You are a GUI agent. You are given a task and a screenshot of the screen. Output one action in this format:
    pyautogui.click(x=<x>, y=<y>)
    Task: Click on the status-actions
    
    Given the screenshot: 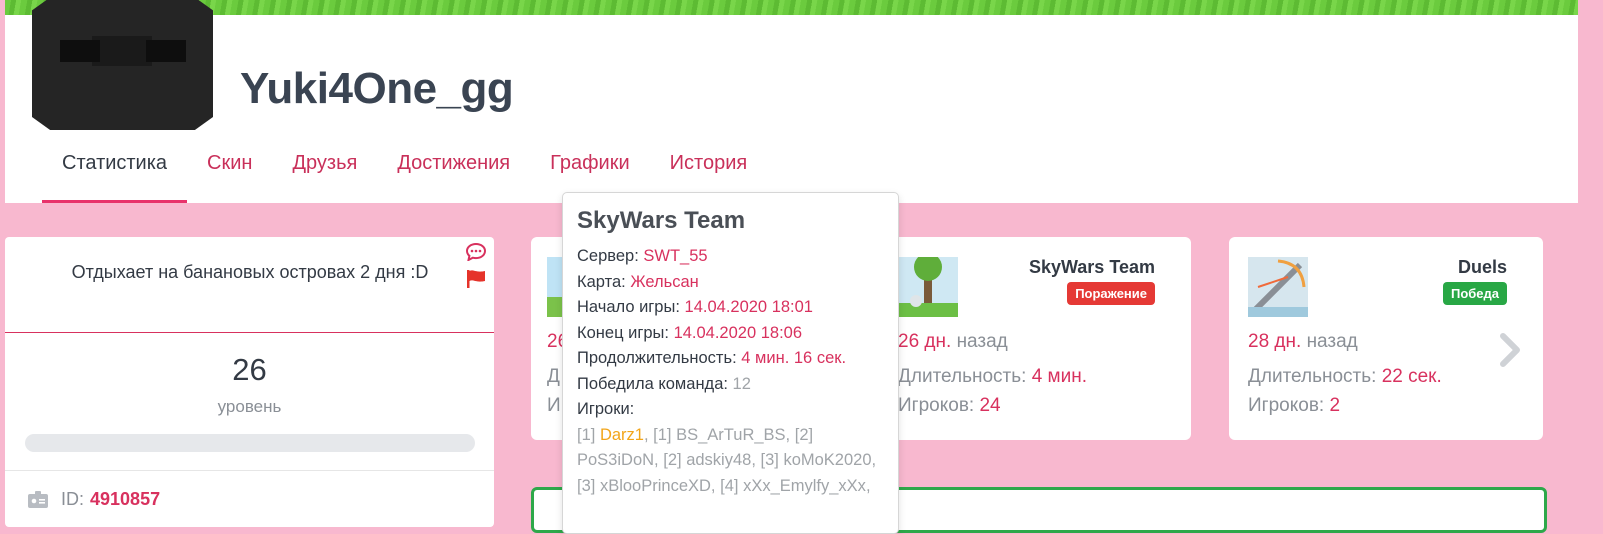 What is the action you would take?
    pyautogui.click(x=477, y=270)
    